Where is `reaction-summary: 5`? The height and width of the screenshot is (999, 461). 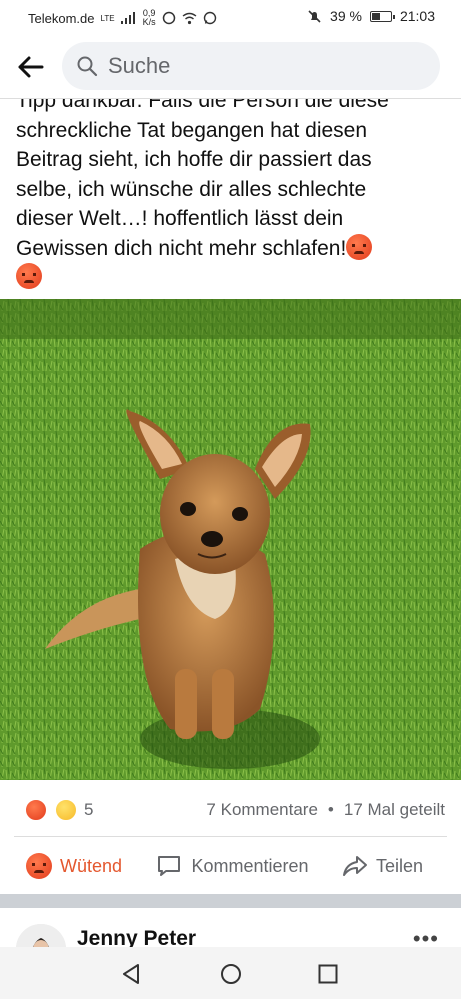 reaction-summary: 5 is located at coordinates (53, 810).